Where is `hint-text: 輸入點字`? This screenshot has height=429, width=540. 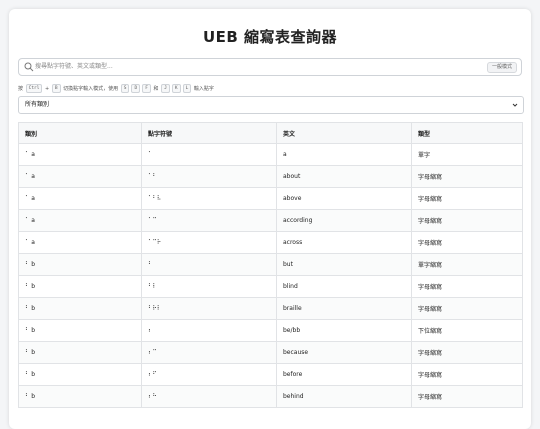 hint-text: 輸入點字 is located at coordinates (203, 89).